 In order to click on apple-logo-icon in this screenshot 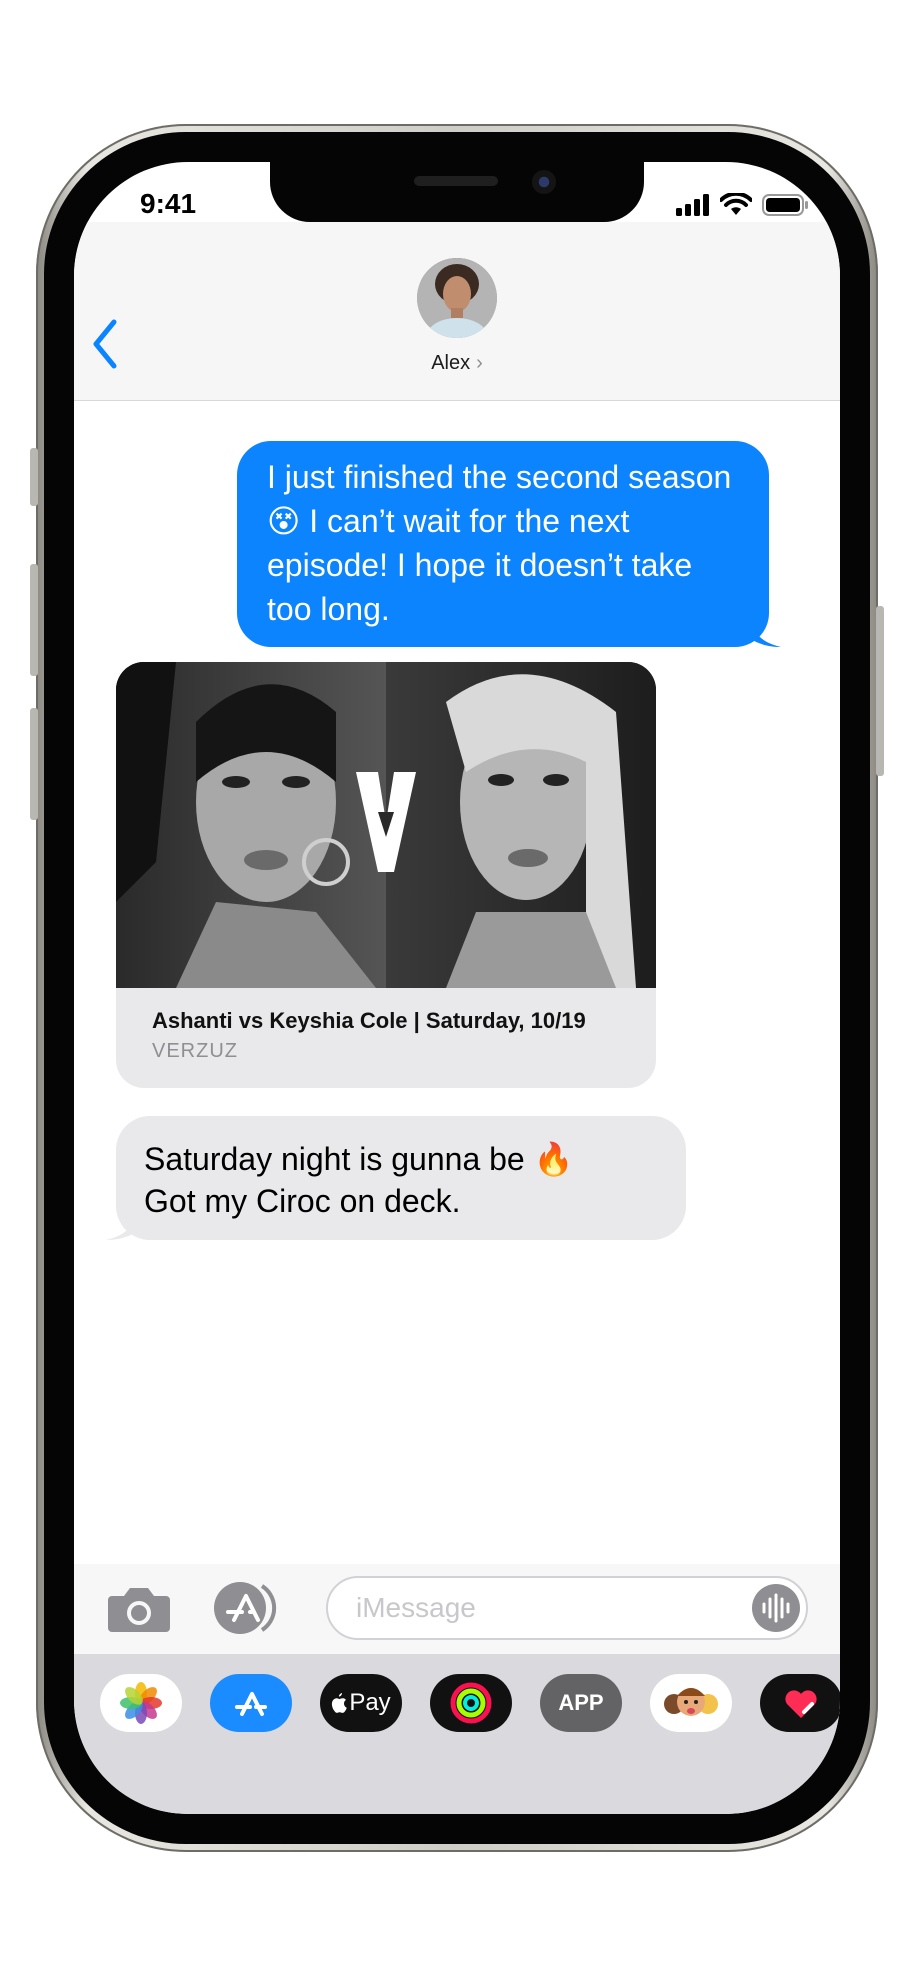, I will do `click(340, 1703)`.